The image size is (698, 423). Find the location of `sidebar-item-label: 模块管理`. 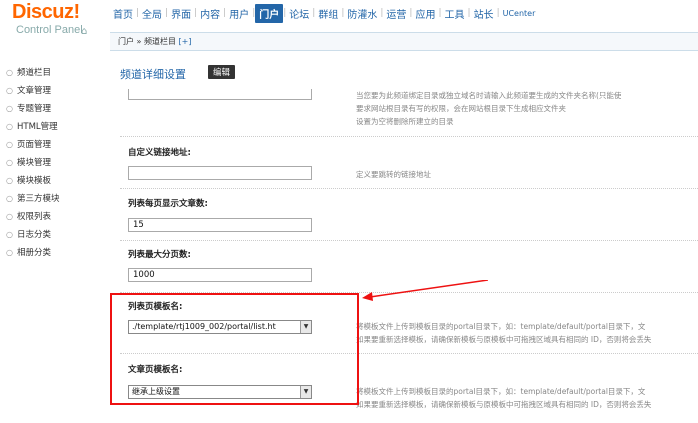

sidebar-item-label: 模块管理 is located at coordinates (33, 163).